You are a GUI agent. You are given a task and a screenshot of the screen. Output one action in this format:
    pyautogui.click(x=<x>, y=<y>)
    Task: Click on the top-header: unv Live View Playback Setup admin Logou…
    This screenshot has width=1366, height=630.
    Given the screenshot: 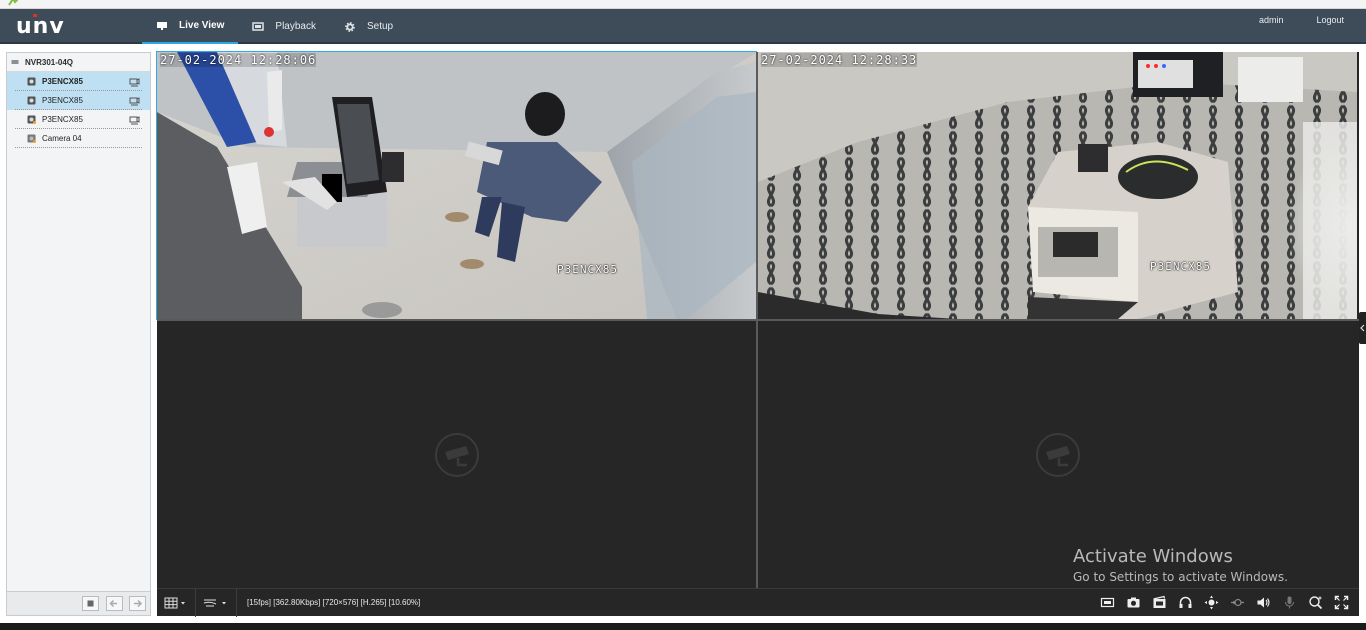 What is the action you would take?
    pyautogui.click(x=683, y=26)
    